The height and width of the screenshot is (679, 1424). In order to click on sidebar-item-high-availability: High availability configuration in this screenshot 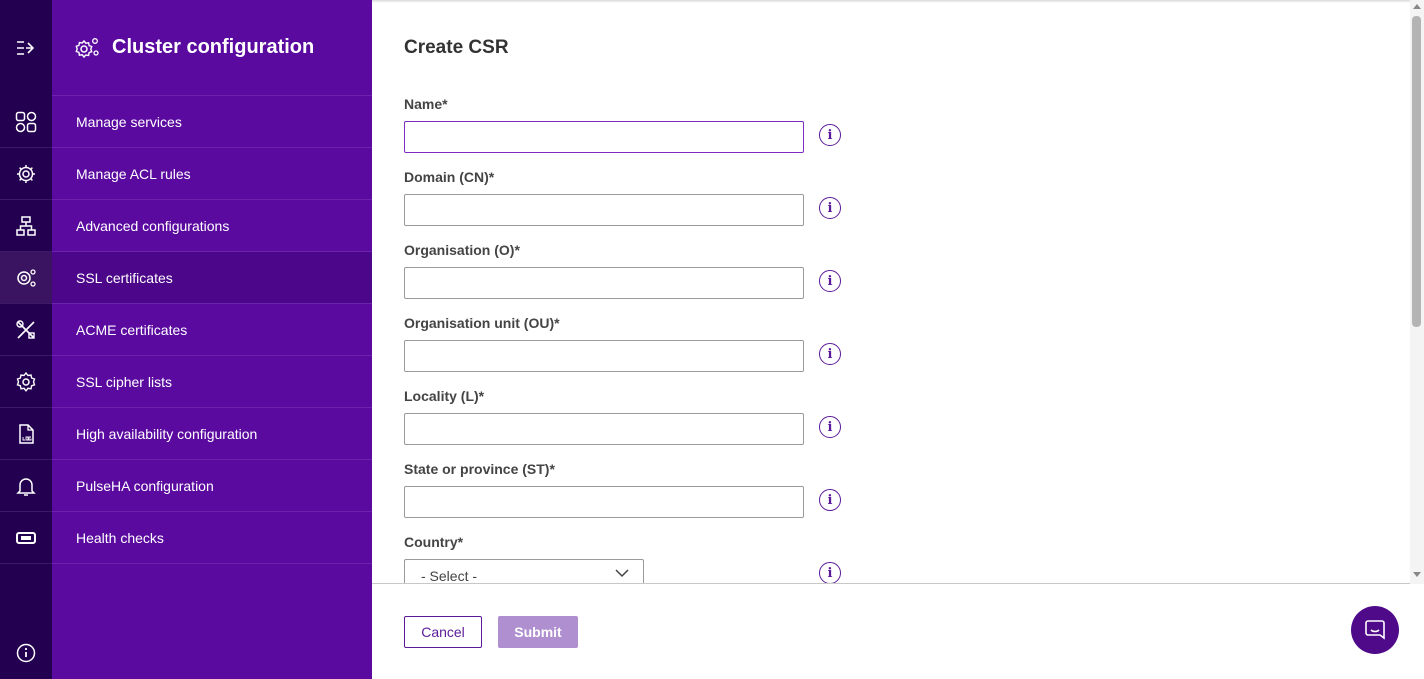, I will do `click(212, 434)`.